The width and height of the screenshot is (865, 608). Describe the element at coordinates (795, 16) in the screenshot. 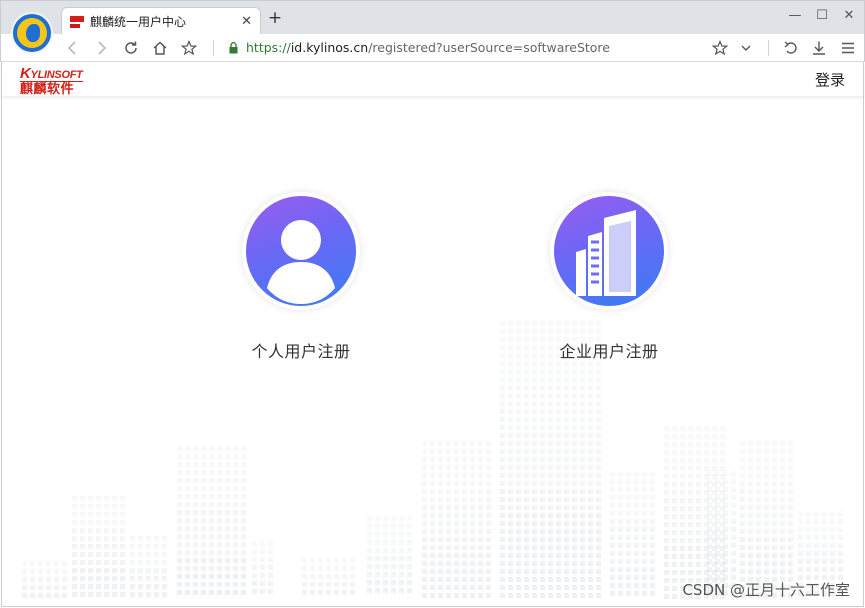

I see `minimize-button: —` at that location.